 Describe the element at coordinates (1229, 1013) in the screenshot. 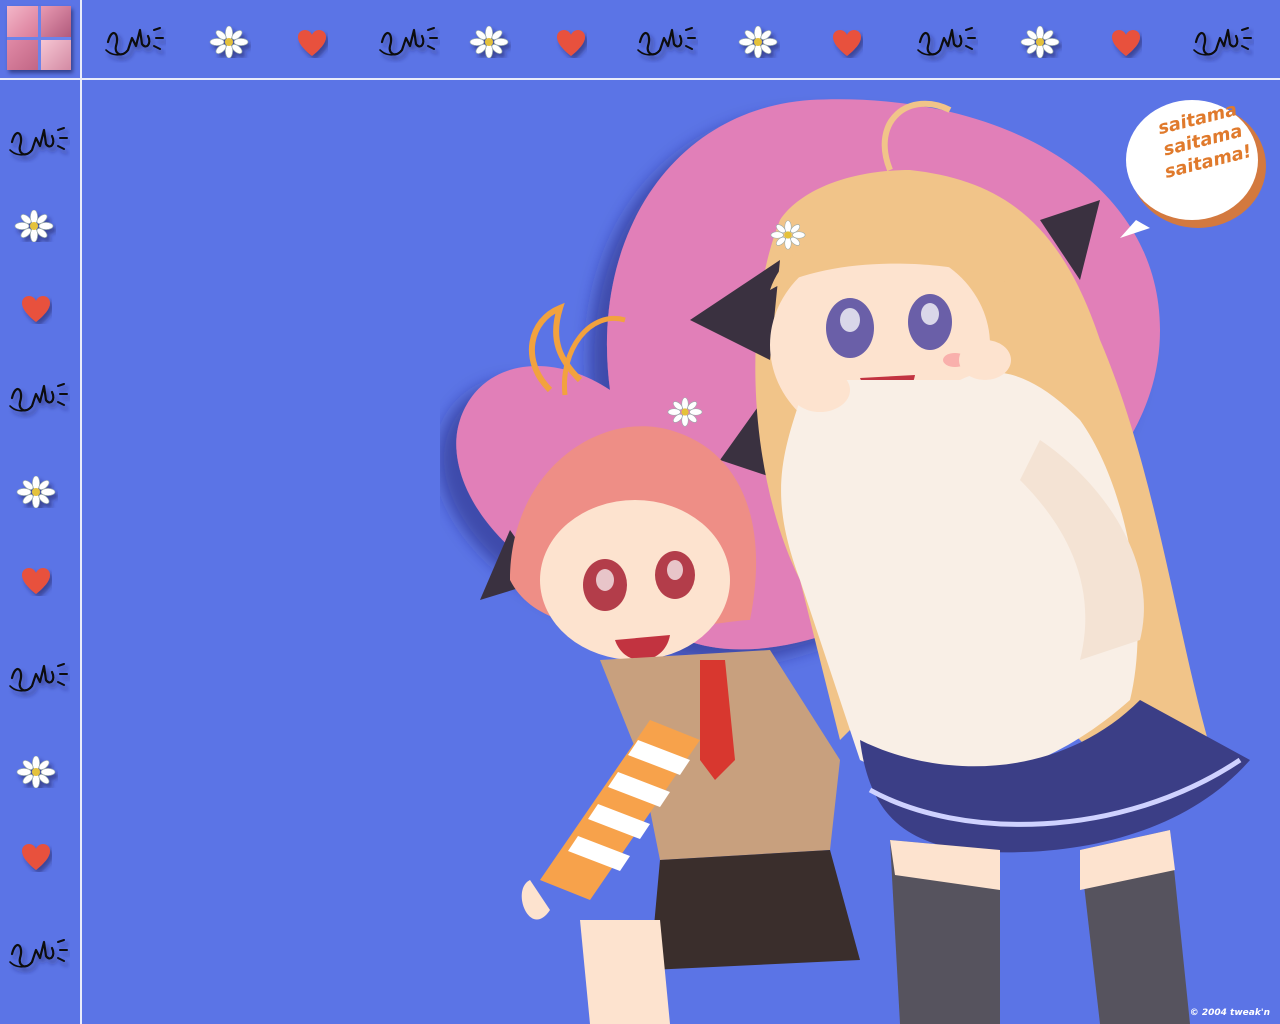

I see `copyright-text: © 2004 tweak'n` at that location.